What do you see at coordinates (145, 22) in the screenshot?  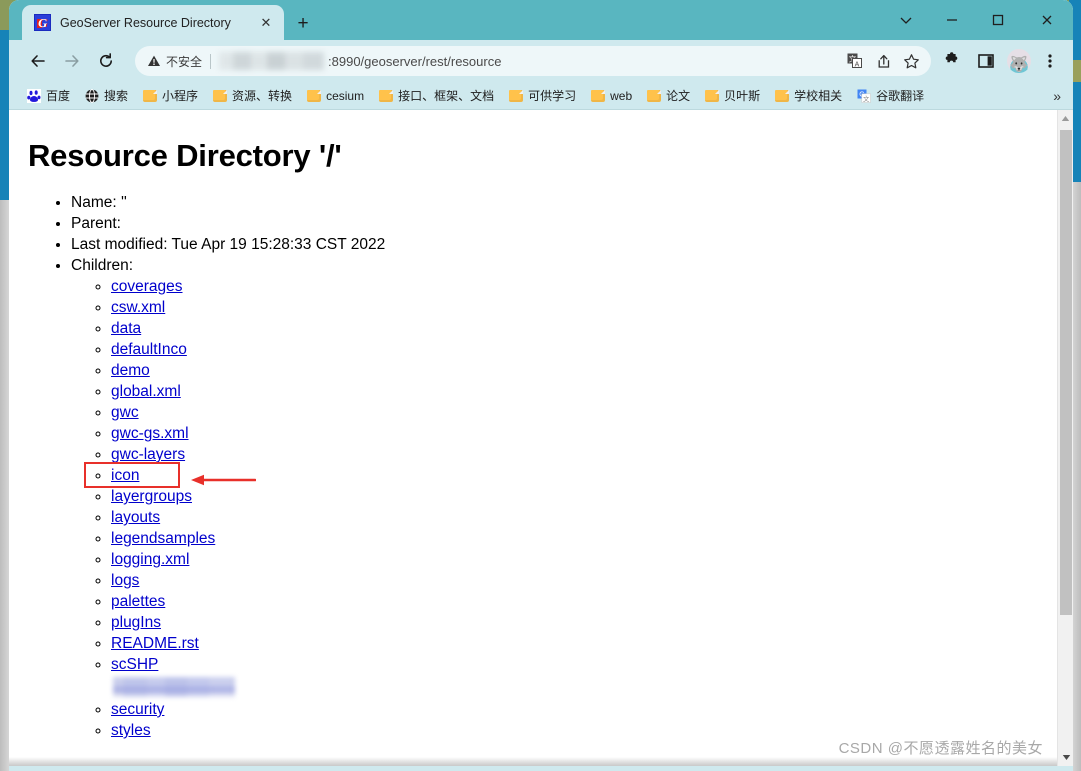 I see `tab-title: GeoServer Resource Directory` at bounding box center [145, 22].